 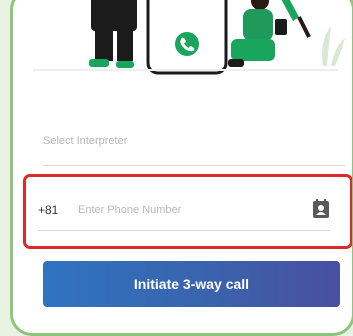 I want to click on contact-book-icon, so click(x=321, y=209).